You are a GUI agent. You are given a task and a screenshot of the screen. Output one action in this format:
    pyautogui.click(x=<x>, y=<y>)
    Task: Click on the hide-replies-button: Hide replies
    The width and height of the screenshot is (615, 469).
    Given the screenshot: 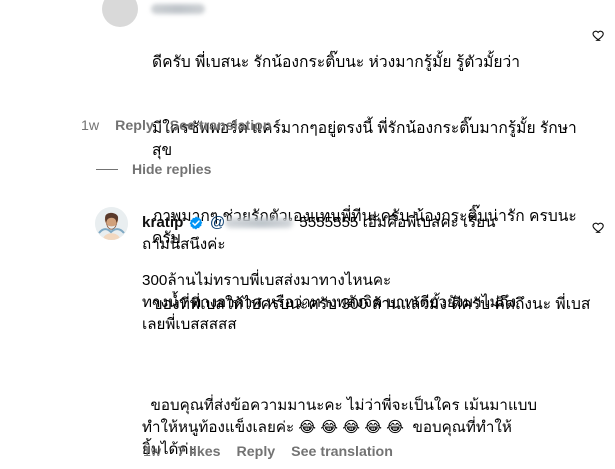 What is the action you would take?
    pyautogui.click(x=171, y=169)
    